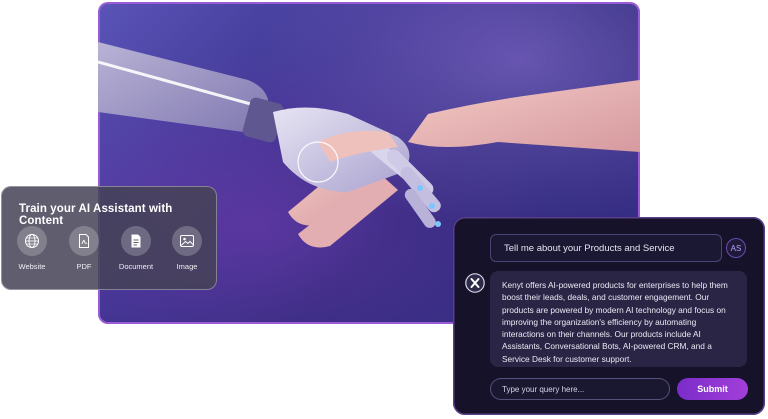  Describe the element at coordinates (475, 283) in the screenshot. I see `bot-logo-icon` at that location.